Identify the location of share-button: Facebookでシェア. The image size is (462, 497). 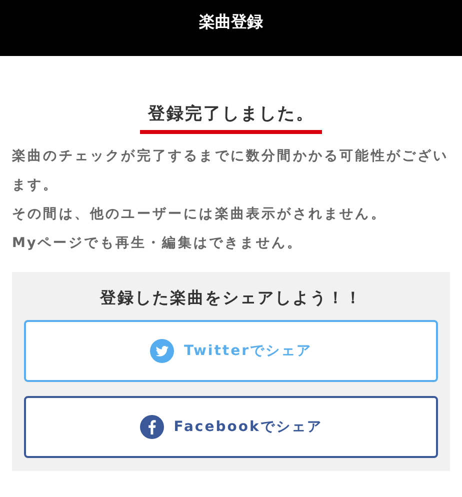
(231, 427).